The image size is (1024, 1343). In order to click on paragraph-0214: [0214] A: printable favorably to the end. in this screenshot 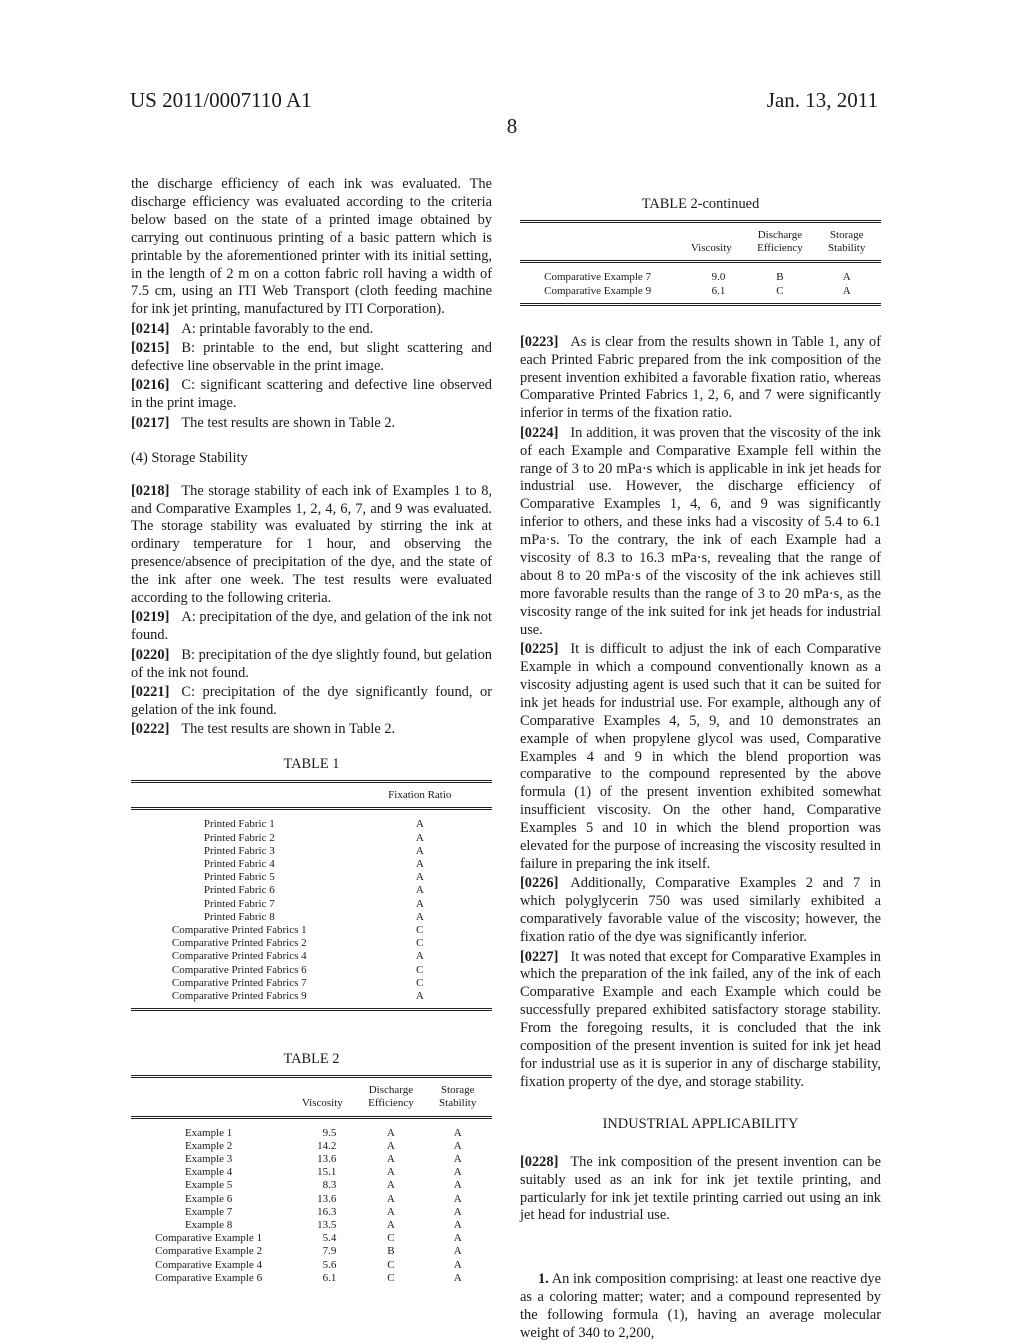, I will do `click(311, 330)`.